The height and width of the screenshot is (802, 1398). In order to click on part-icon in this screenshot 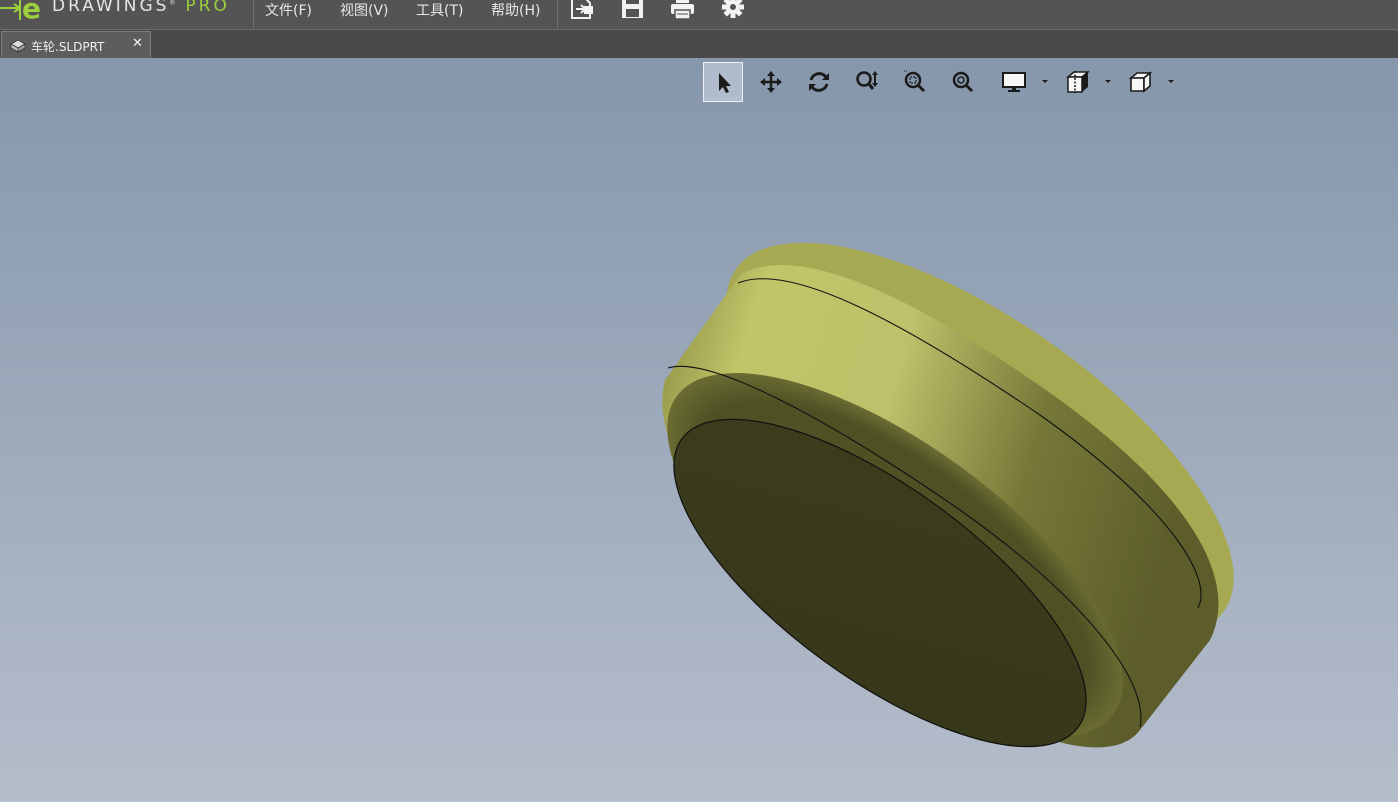, I will do `click(18, 46)`.